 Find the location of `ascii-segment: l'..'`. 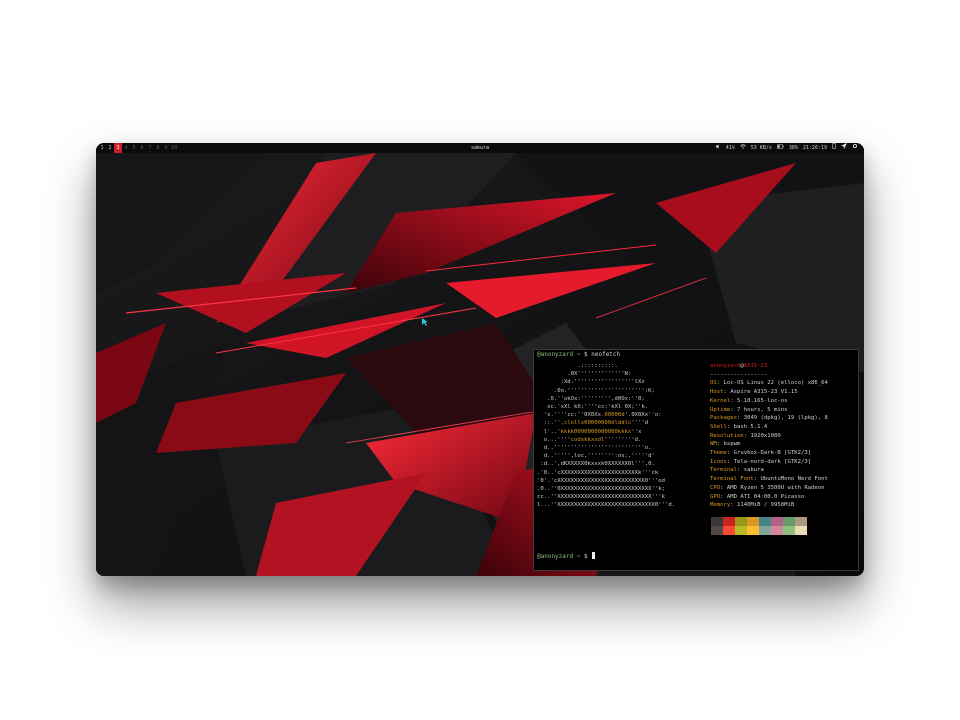

ascii-segment: l'..' is located at coordinates (549, 431).